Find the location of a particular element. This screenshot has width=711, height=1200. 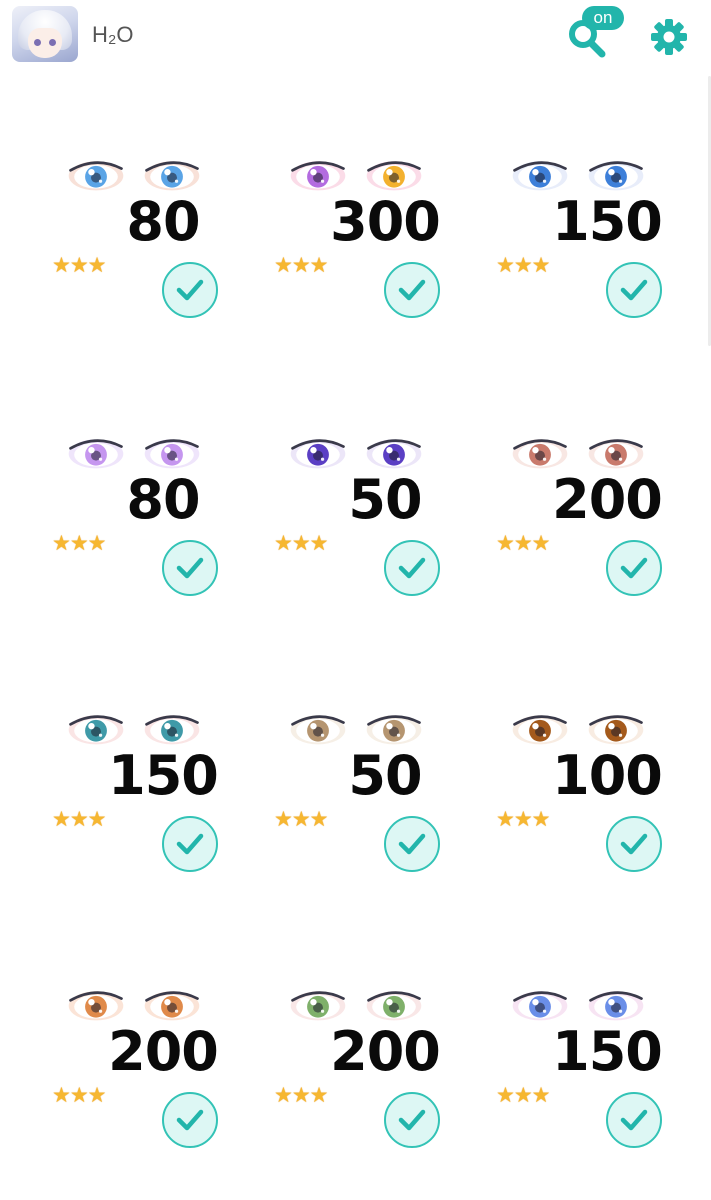

price-label: 100 is located at coordinates (607, 775).